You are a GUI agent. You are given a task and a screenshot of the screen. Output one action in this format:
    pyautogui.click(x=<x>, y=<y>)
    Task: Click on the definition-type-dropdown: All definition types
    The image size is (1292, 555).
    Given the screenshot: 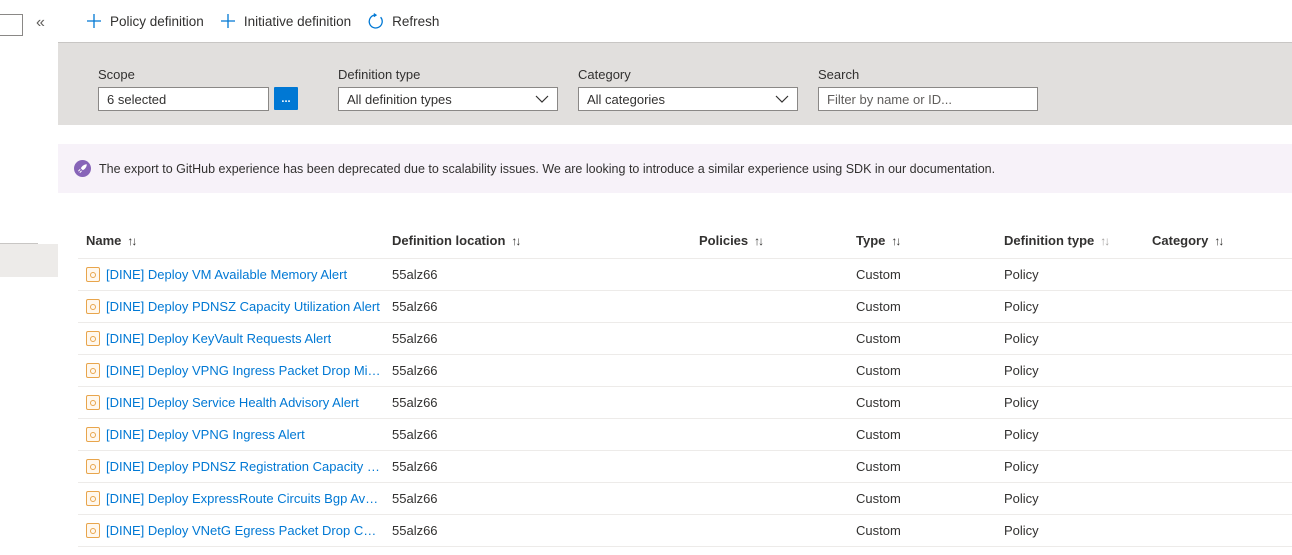 What is the action you would take?
    pyautogui.click(x=448, y=99)
    